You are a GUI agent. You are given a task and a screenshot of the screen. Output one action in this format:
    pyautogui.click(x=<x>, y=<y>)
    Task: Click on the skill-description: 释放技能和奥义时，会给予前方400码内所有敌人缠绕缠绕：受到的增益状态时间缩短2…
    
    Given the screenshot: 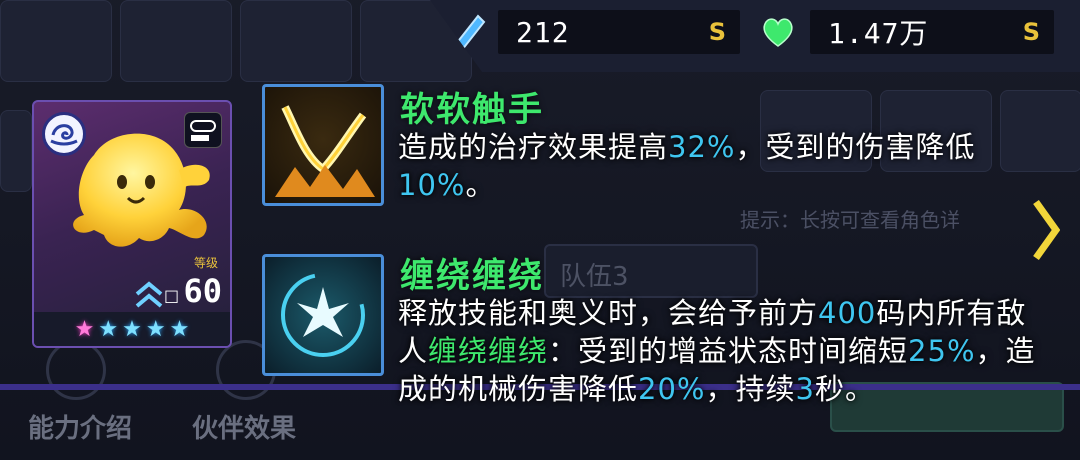 What is the action you would take?
    pyautogui.click(x=723, y=351)
    